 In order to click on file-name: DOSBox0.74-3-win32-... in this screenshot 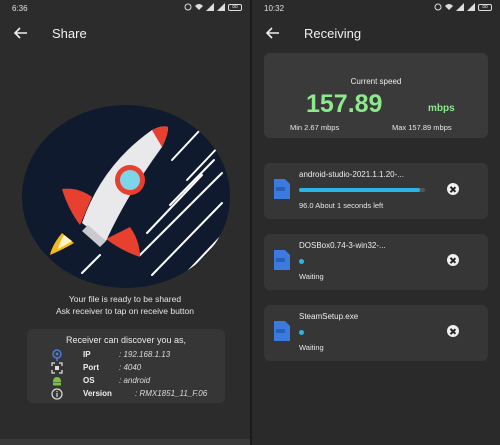, I will do `click(342, 245)`.